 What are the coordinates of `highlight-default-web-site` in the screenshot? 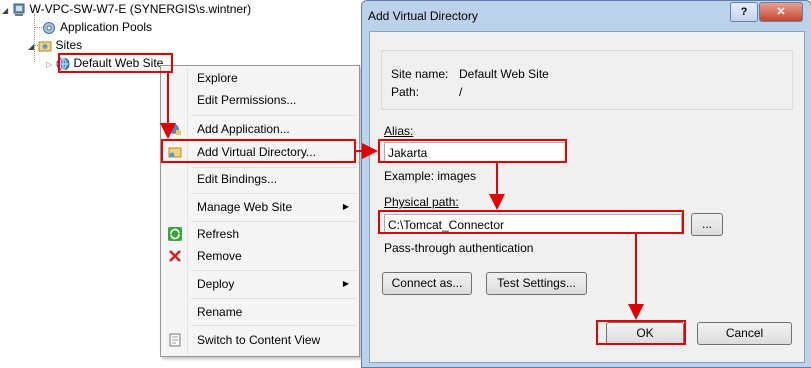 It's located at (115, 63).